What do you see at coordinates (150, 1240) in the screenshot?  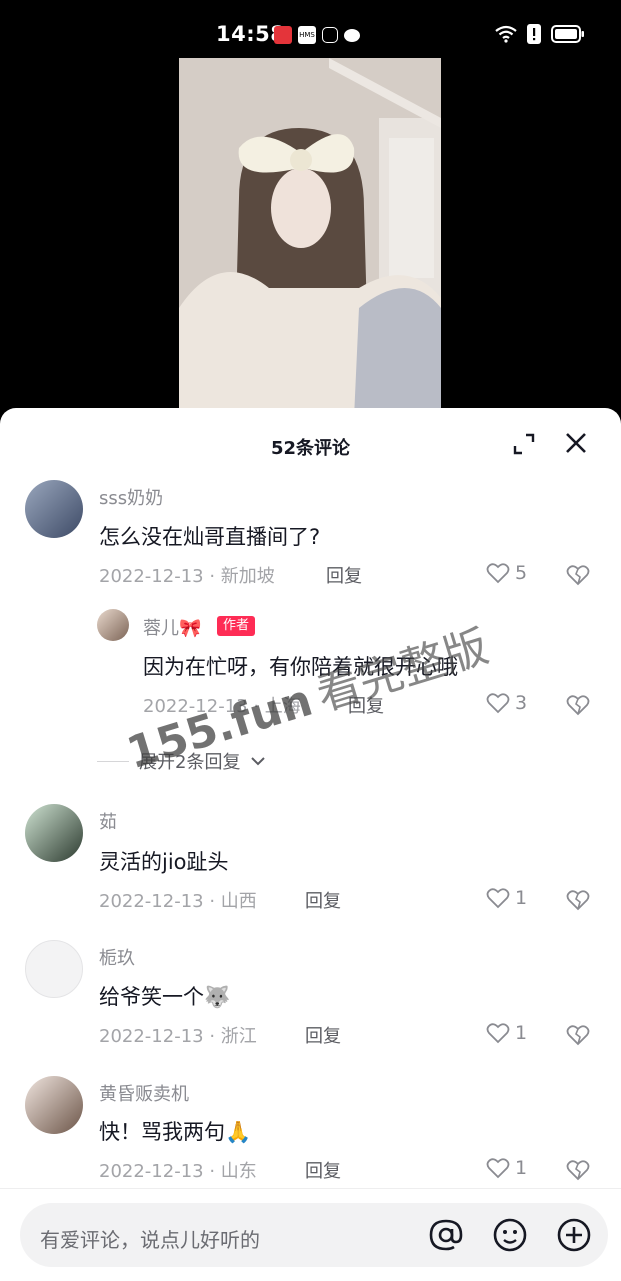 I see `comment-input-placeholder: 有爱评论，说点儿好听的` at bounding box center [150, 1240].